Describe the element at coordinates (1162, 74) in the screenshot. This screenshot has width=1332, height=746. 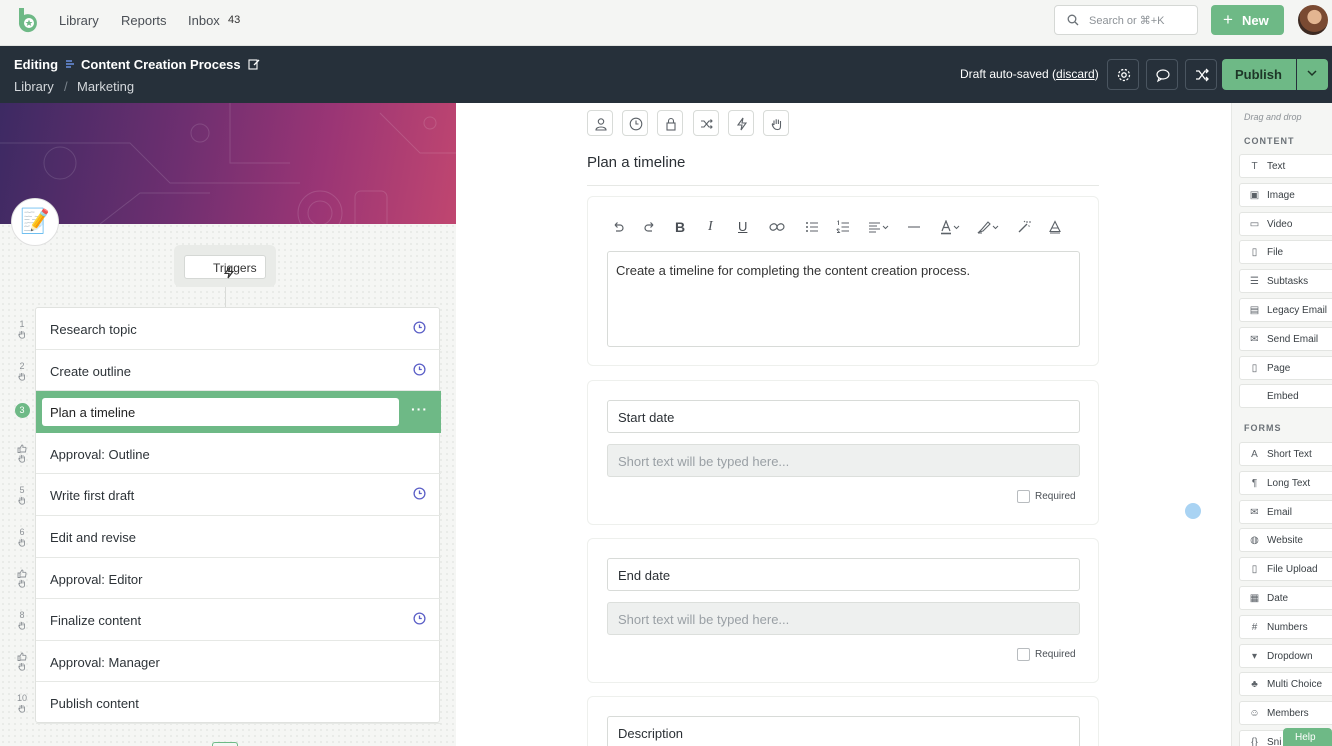
I see `comments-button` at that location.